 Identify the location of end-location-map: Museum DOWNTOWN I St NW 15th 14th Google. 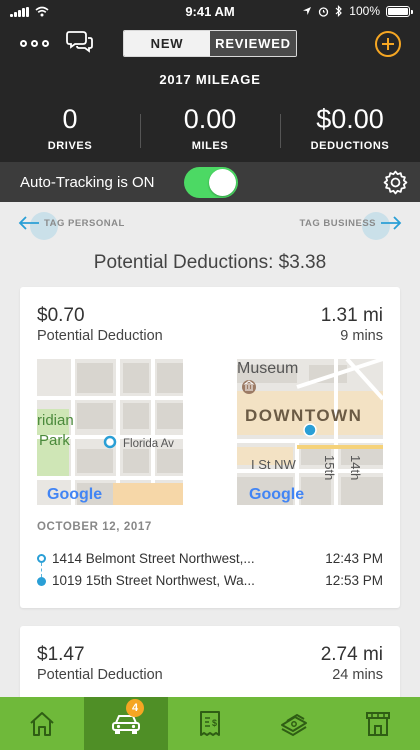
(310, 432).